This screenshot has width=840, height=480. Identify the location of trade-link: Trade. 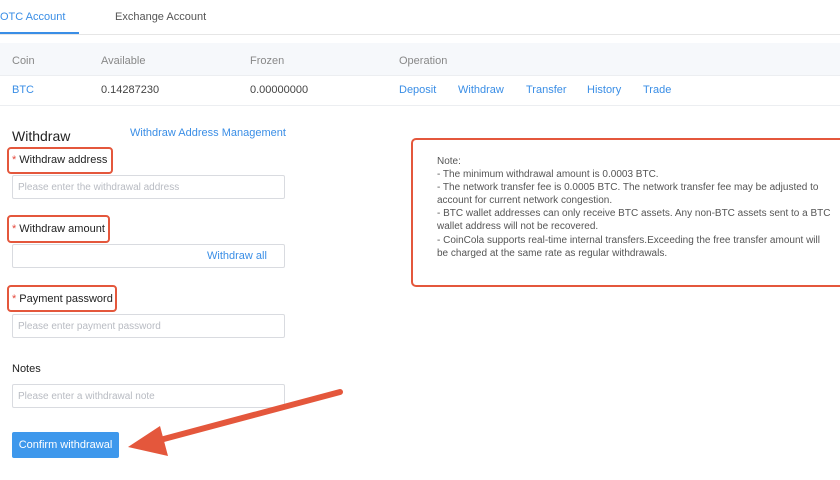
(657, 90).